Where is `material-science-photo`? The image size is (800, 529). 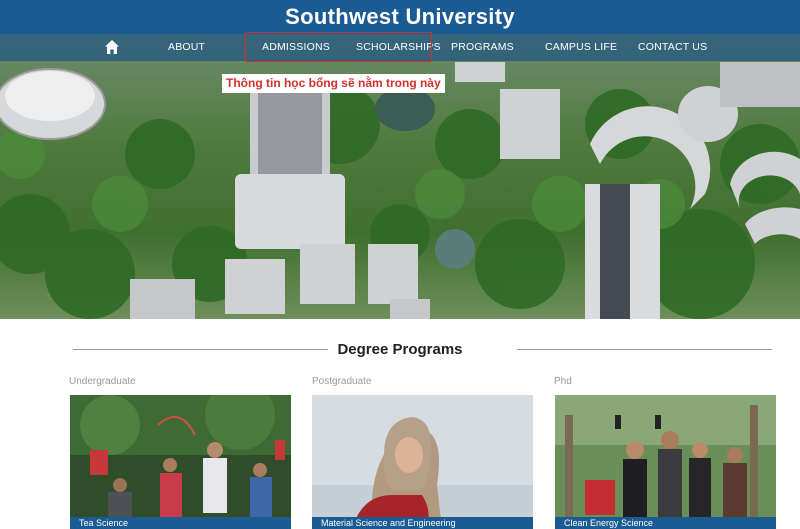 material-science-photo is located at coordinates (422, 462).